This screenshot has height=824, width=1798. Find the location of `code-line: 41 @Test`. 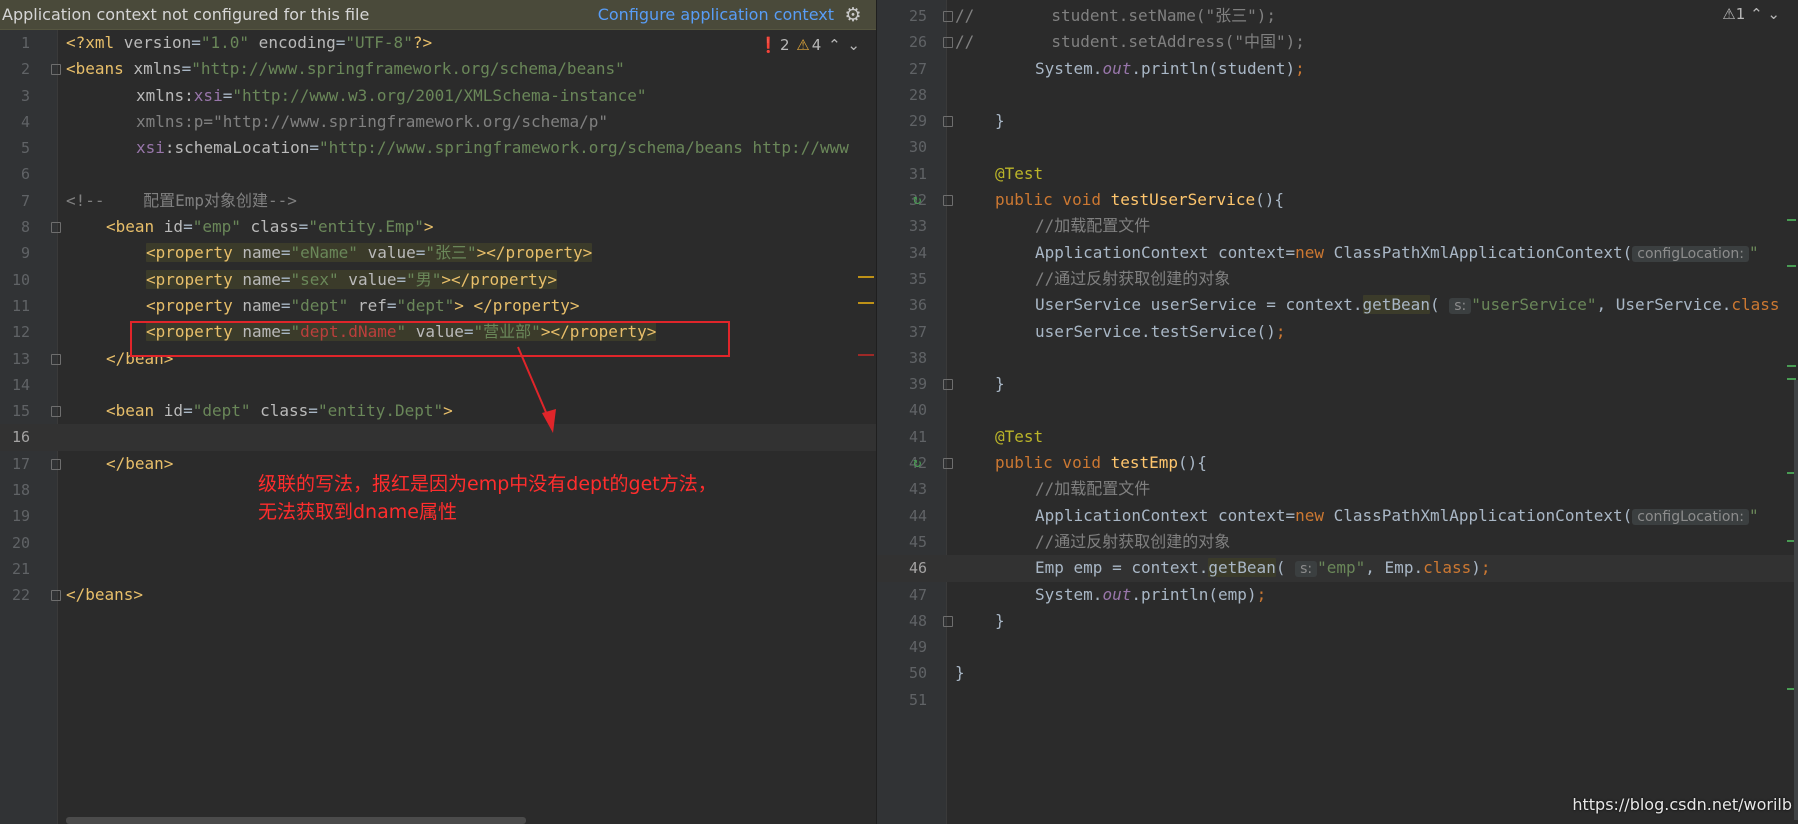

code-line: 41 @Test is located at coordinates (1337, 437).